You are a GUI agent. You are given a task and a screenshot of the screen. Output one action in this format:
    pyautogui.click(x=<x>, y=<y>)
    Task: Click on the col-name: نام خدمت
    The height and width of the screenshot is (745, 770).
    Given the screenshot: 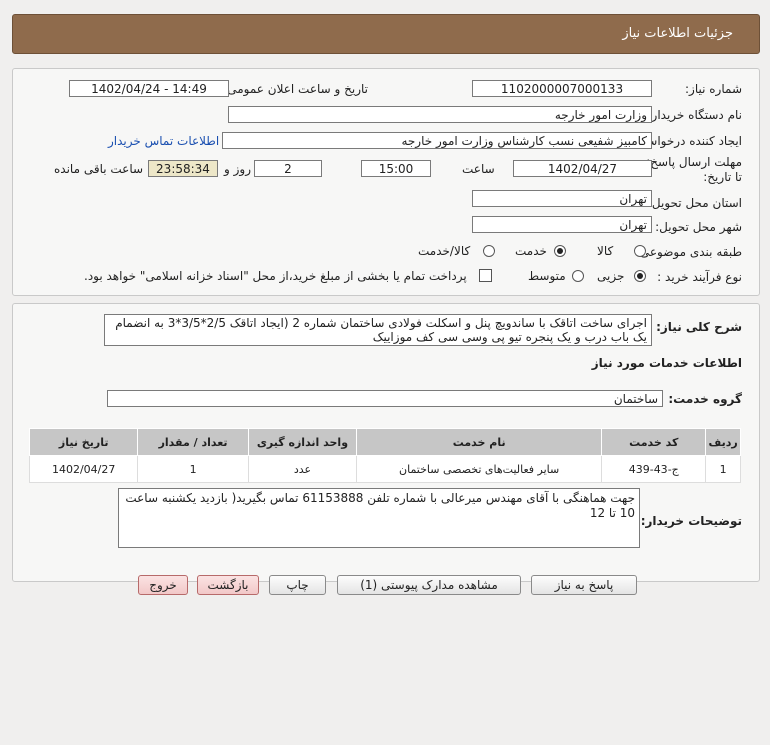 What is the action you would take?
    pyautogui.click(x=479, y=442)
    